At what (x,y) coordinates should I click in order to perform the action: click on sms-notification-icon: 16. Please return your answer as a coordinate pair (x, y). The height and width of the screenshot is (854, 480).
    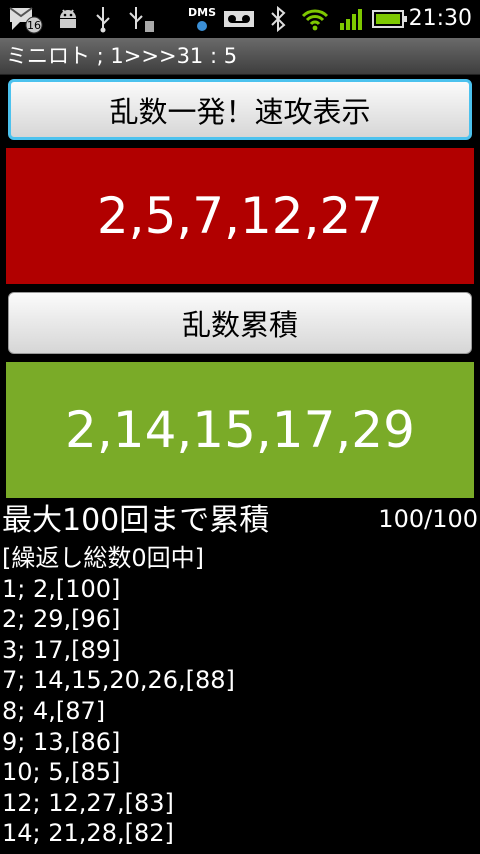
    Looking at the image, I should click on (26, 19).